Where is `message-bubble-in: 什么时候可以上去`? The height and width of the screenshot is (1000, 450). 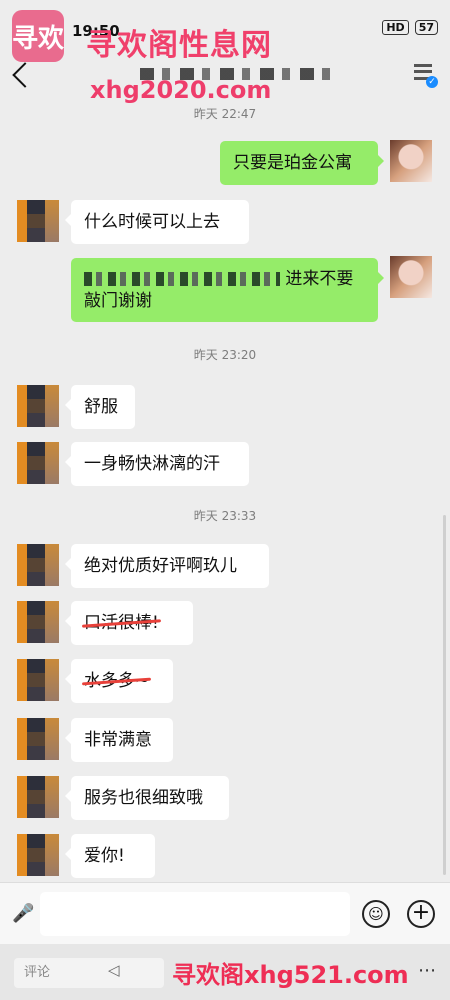
message-bubble-in: 什么时候可以上去 is located at coordinates (157, 222).